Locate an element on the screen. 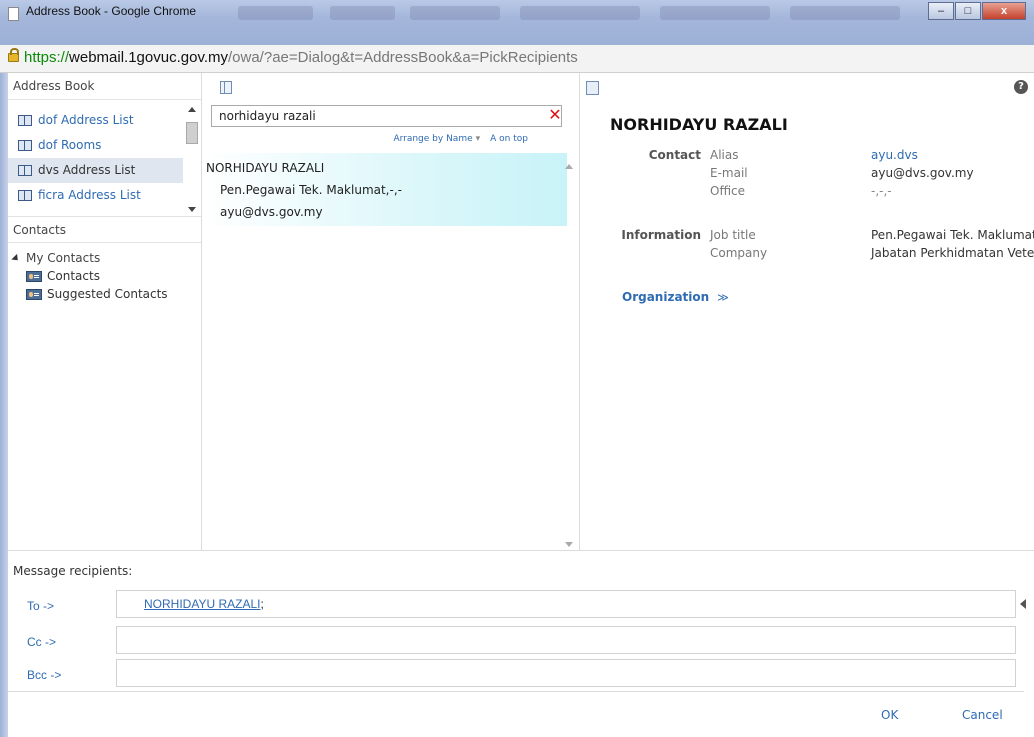 The width and height of the screenshot is (1034, 737). double-chevron-down-icon: ≫ is located at coordinates (723, 297).